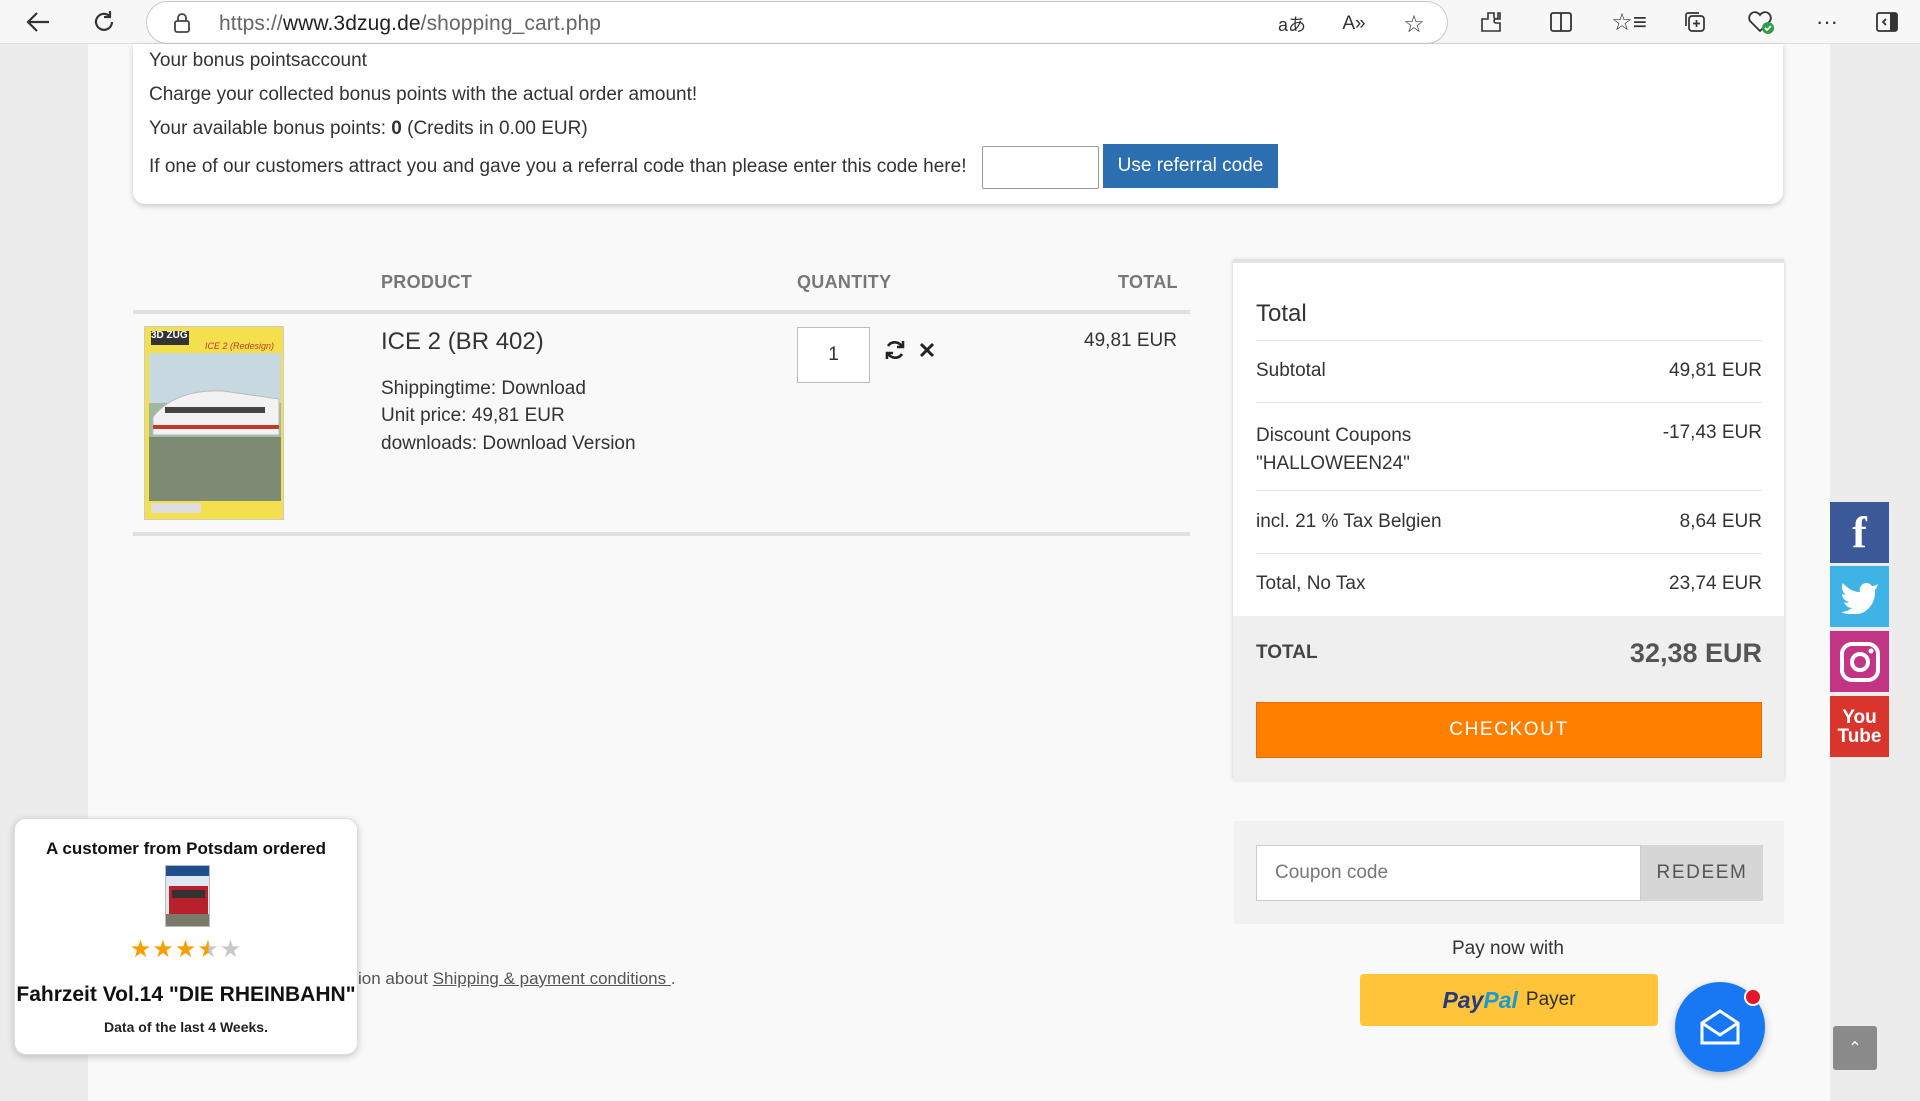 This screenshot has height=1101, width=1920. Describe the element at coordinates (1491, 22) in the screenshot. I see `extensions-icon` at that location.